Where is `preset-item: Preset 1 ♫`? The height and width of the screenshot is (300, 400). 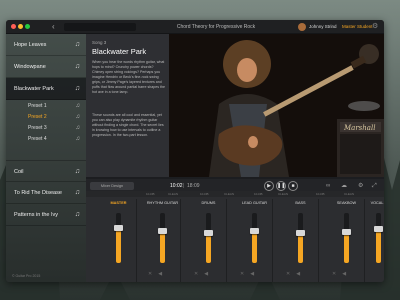 preset-item: Preset 1 ♫ is located at coordinates (46, 106).